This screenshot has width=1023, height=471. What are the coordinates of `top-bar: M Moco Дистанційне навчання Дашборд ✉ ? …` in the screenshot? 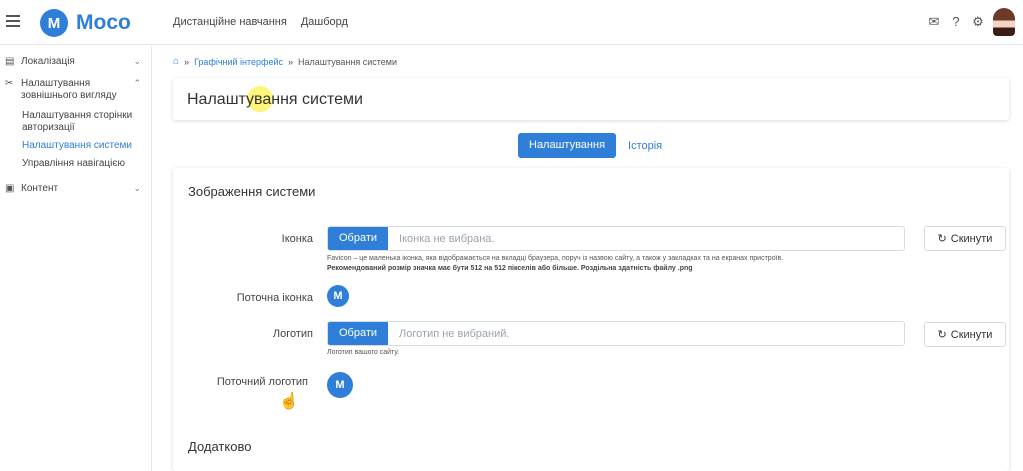 It's located at (511, 22).